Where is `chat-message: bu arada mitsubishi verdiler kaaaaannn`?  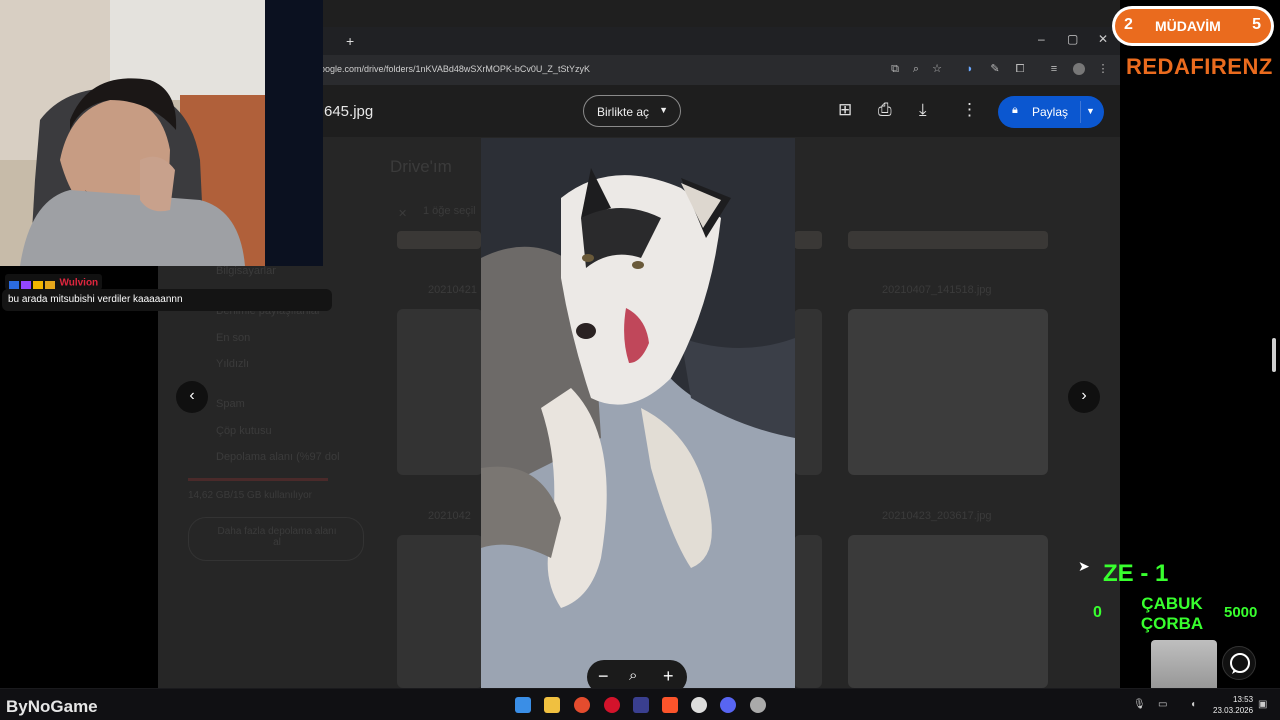 chat-message: bu arada mitsubishi verdiler kaaaaannn is located at coordinates (167, 300).